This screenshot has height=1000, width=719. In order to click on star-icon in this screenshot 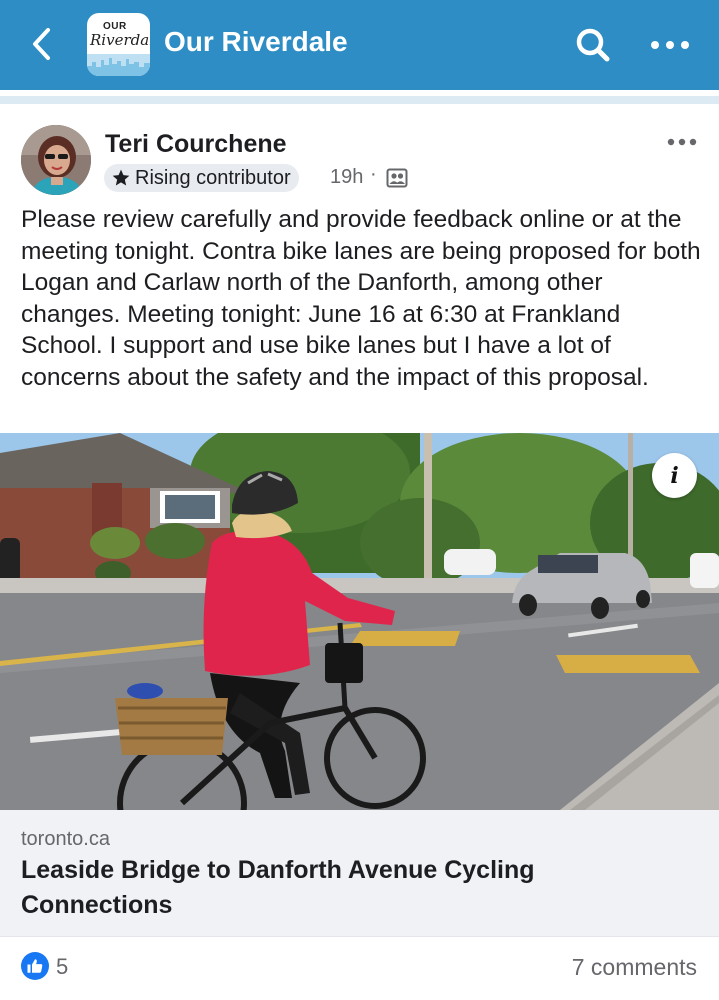, I will do `click(121, 177)`.